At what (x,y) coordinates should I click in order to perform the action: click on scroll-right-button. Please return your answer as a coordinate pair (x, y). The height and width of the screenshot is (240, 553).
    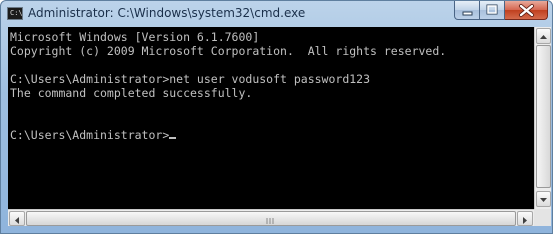
    Looking at the image, I should click on (525, 218).